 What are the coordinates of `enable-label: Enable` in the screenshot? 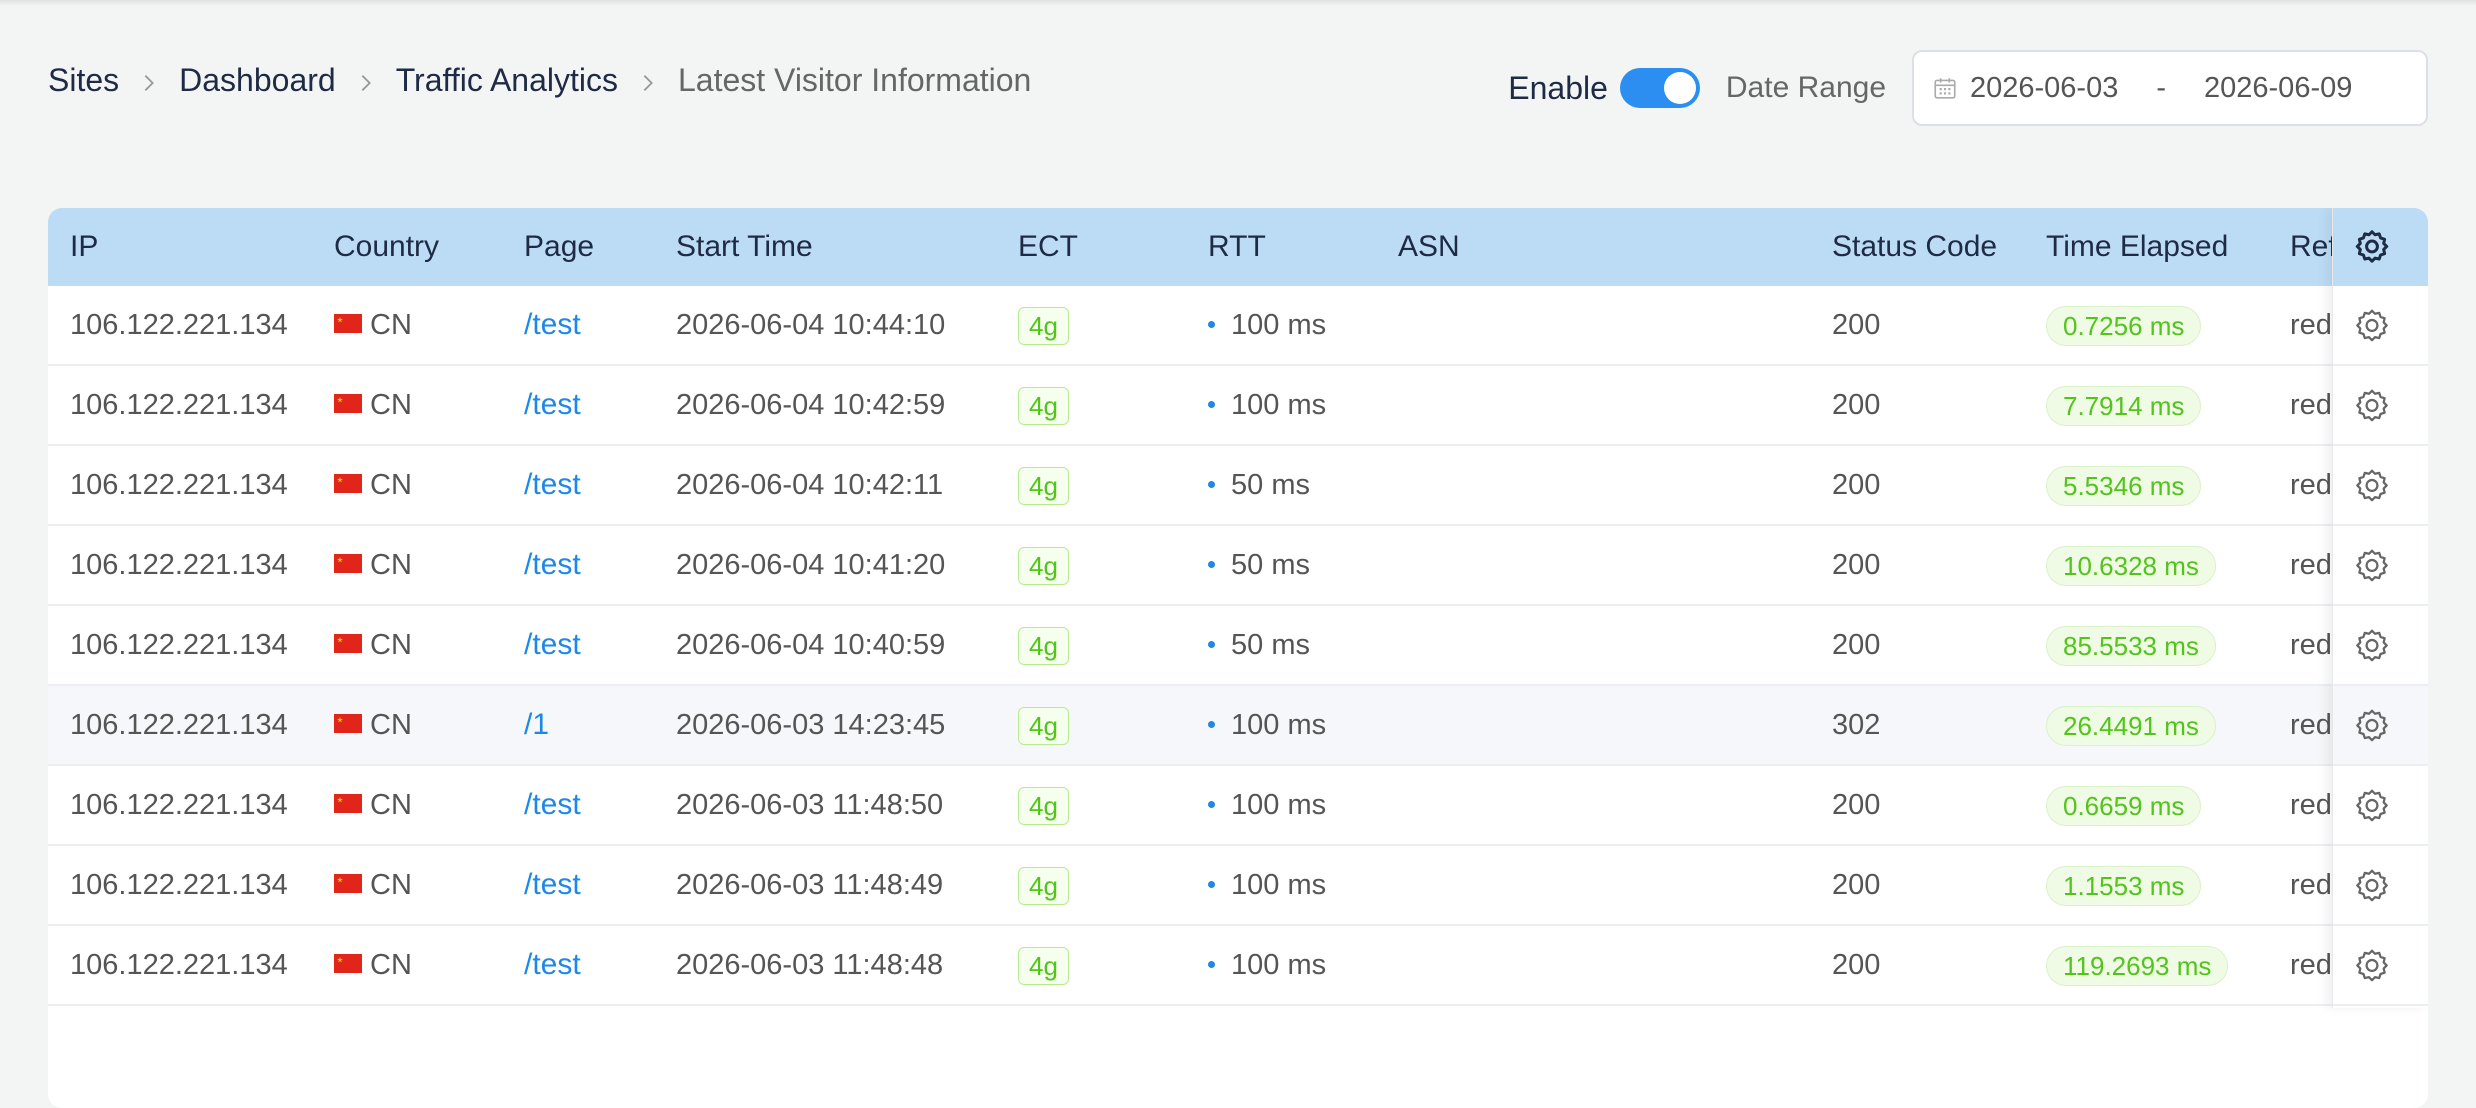 It's located at (1558, 87).